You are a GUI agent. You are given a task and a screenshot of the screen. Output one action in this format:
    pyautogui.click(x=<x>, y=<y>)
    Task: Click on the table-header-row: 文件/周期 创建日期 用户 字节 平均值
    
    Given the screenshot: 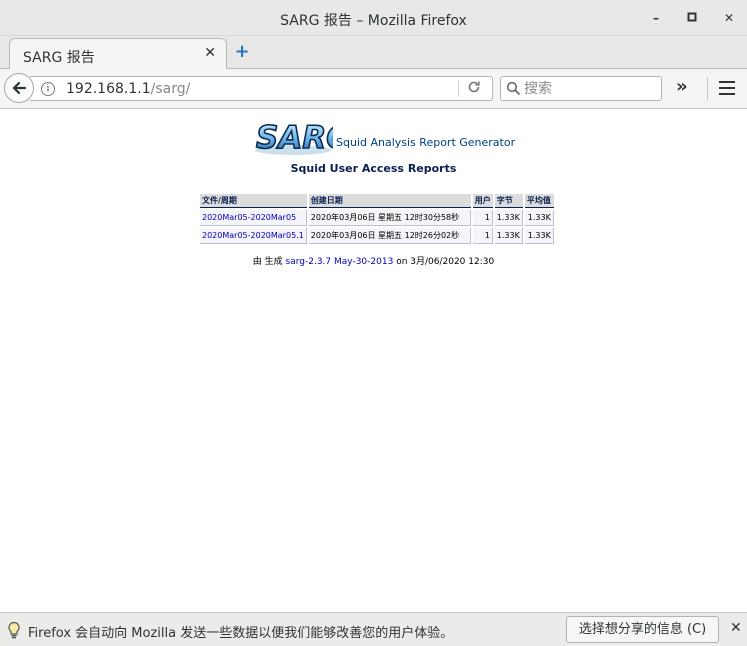 What is the action you would take?
    pyautogui.click(x=377, y=201)
    